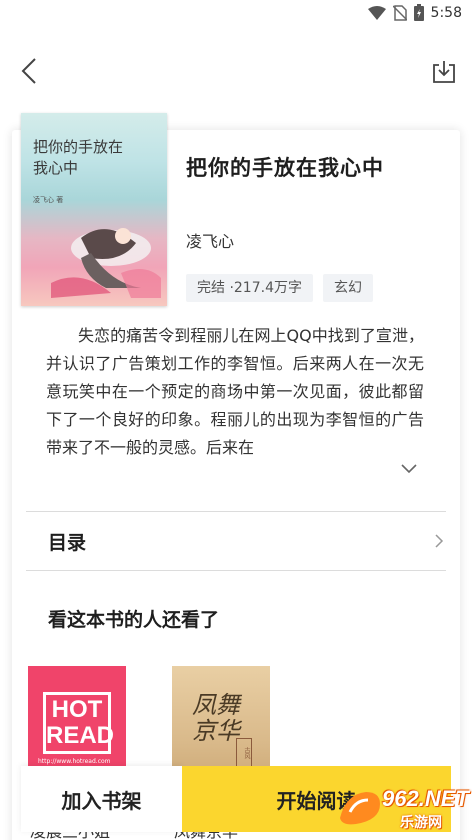 Image resolution: width=472 pixels, height=840 pixels. Describe the element at coordinates (74, 761) in the screenshot. I see `cover-url: http://www.hotread.com` at that location.